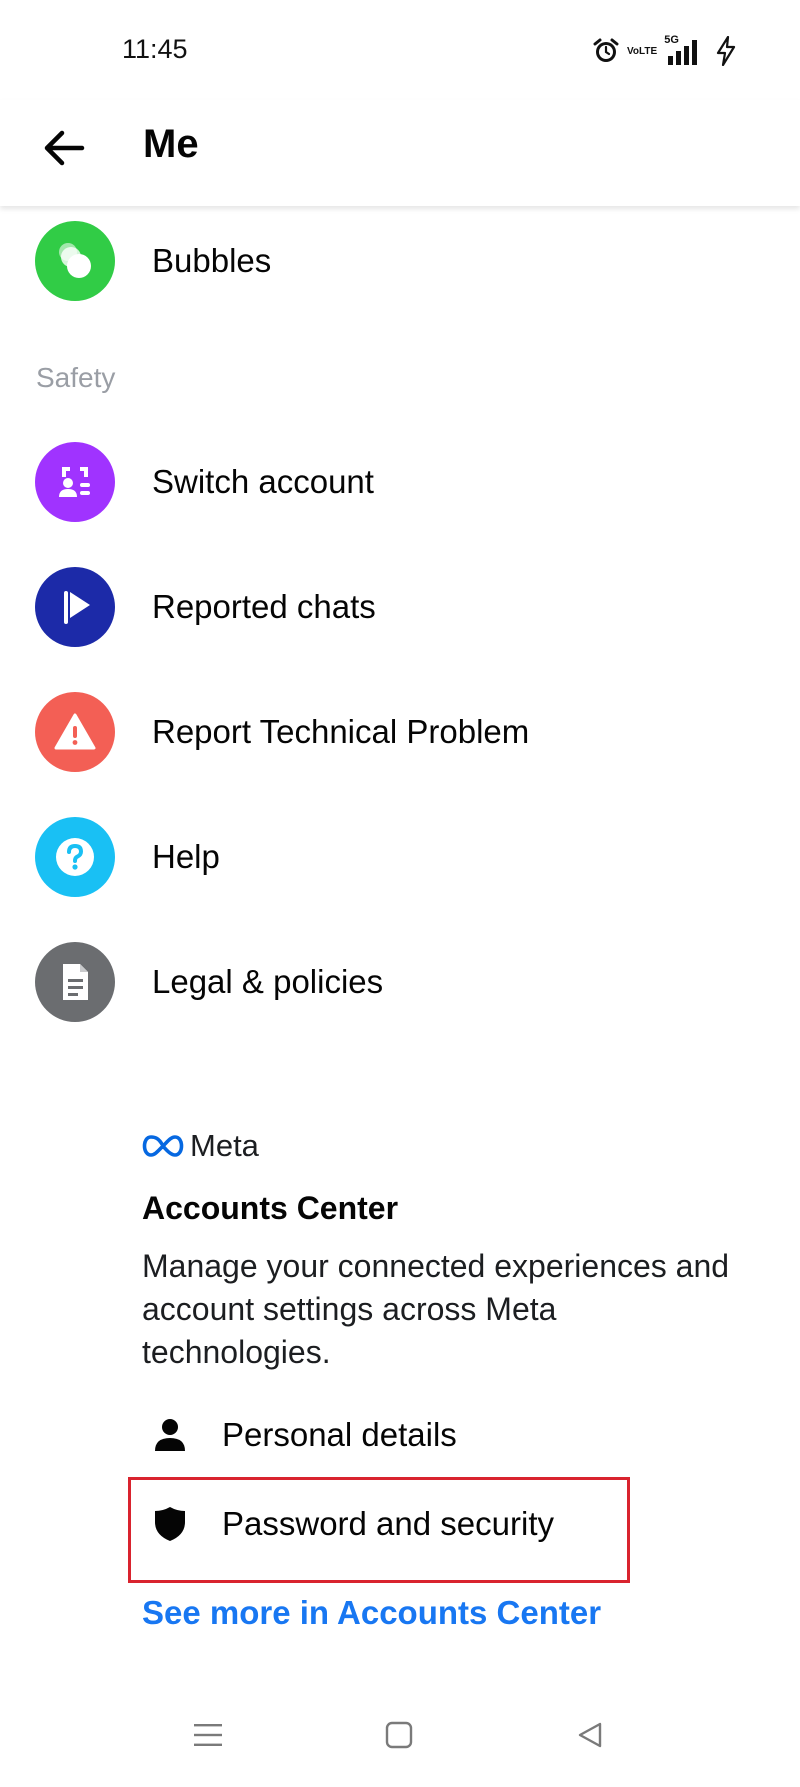  Describe the element at coordinates (264, 606) in the screenshot. I see `menu-label: Reported chats` at that location.